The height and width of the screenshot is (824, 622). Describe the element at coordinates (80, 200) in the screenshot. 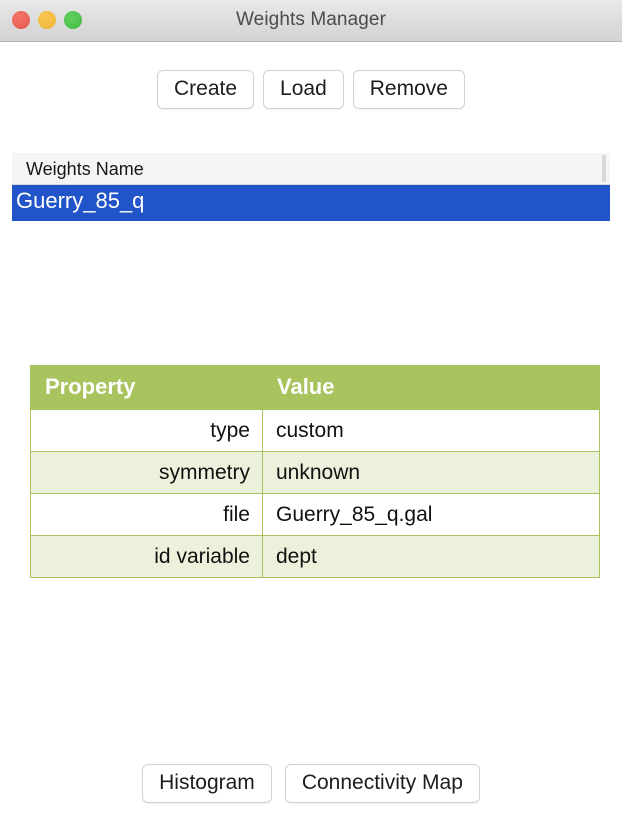

I see `list-item-label: Guerry_85_q` at that location.